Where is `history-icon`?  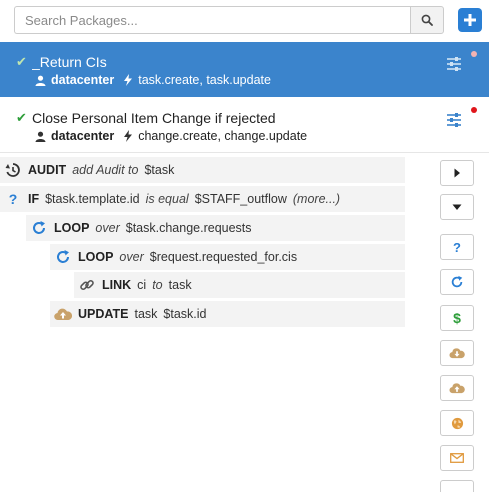
history-icon is located at coordinates (13, 170).